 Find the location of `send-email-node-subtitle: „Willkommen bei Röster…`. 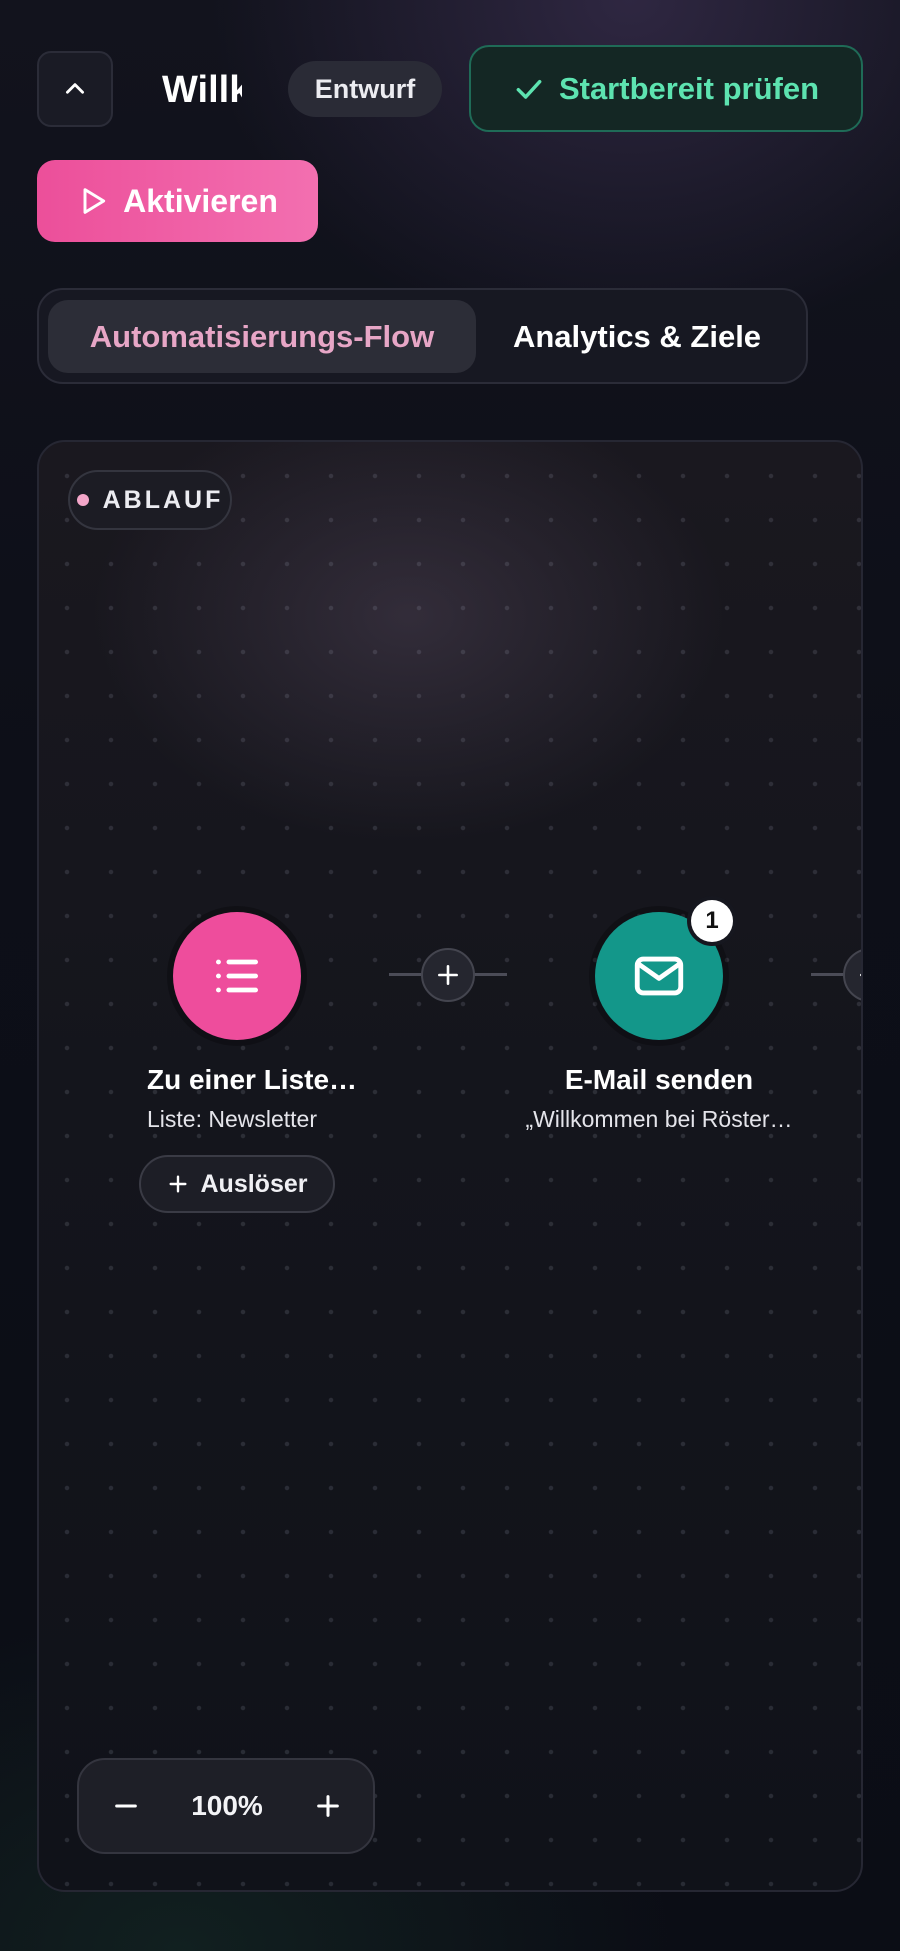

send-email-node-subtitle: „Willkommen bei Röster… is located at coordinates (659, 1119).